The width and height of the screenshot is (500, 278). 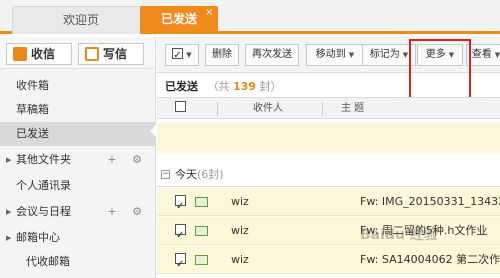 I want to click on compose-row: 收信 写信, so click(x=77, y=53).